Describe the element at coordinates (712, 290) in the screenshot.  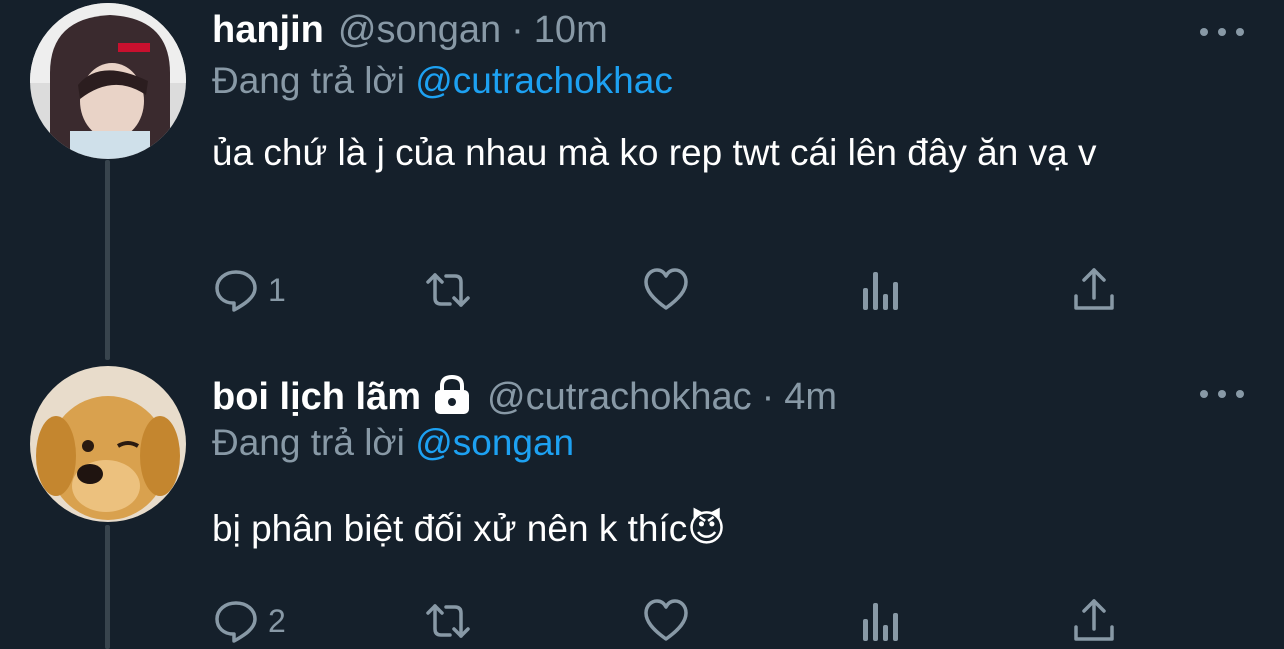
I see `tweet-actions: 1` at that location.